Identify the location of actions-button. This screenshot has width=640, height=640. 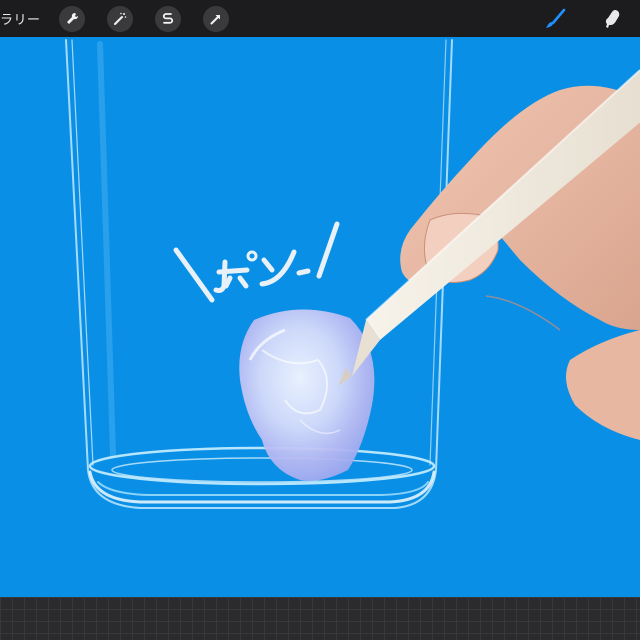
(72, 19).